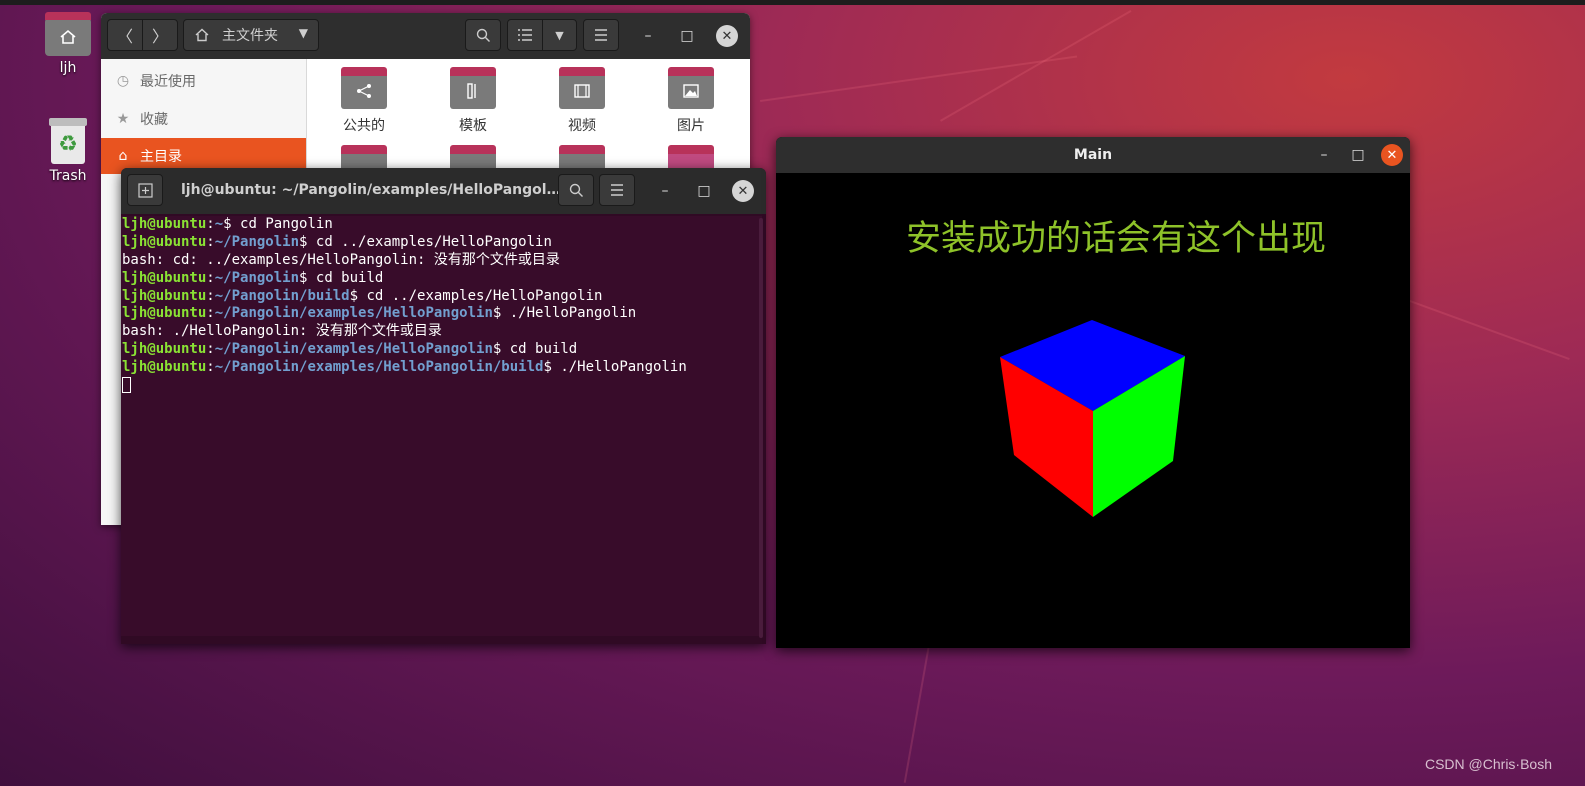 Image resolution: width=1585 pixels, height=786 pixels. I want to click on chevron-left-icon: 〈, so click(124, 36).